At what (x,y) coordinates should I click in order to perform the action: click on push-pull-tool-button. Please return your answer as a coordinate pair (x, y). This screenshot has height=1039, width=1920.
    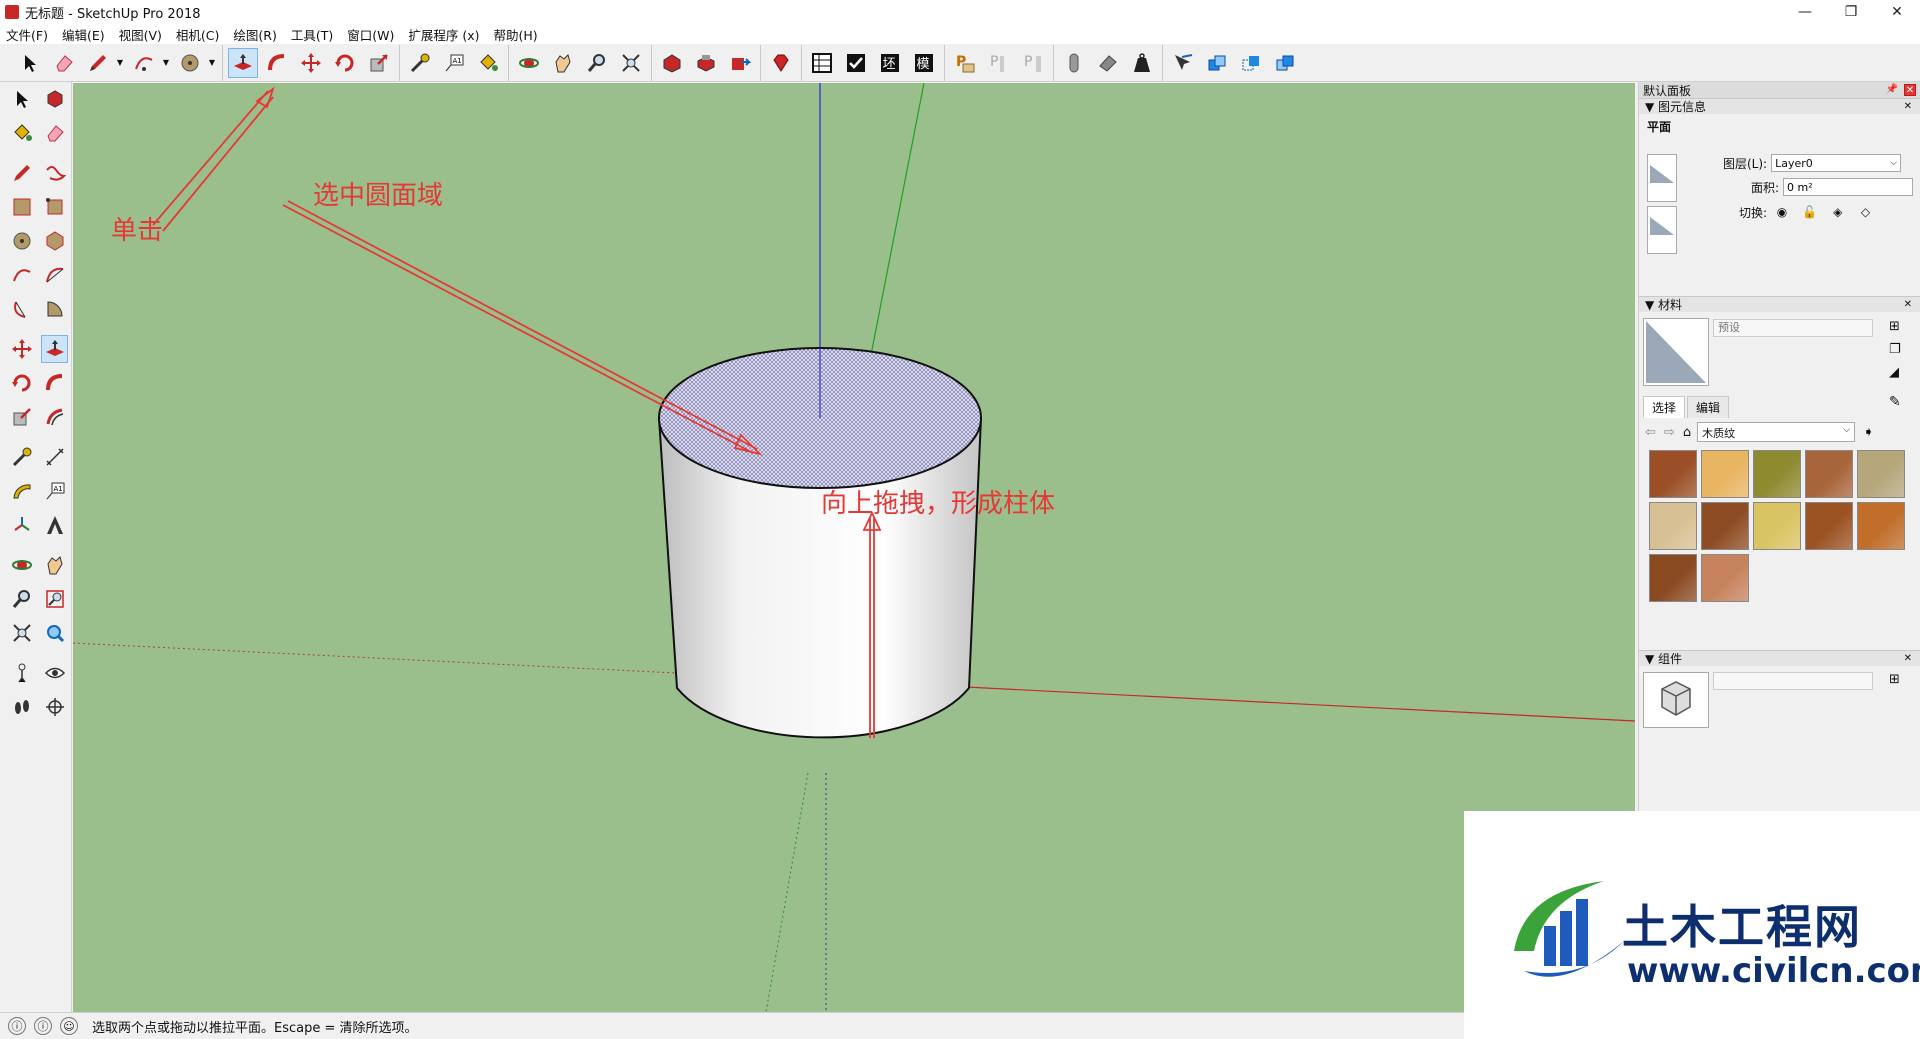
    Looking at the image, I should click on (243, 62).